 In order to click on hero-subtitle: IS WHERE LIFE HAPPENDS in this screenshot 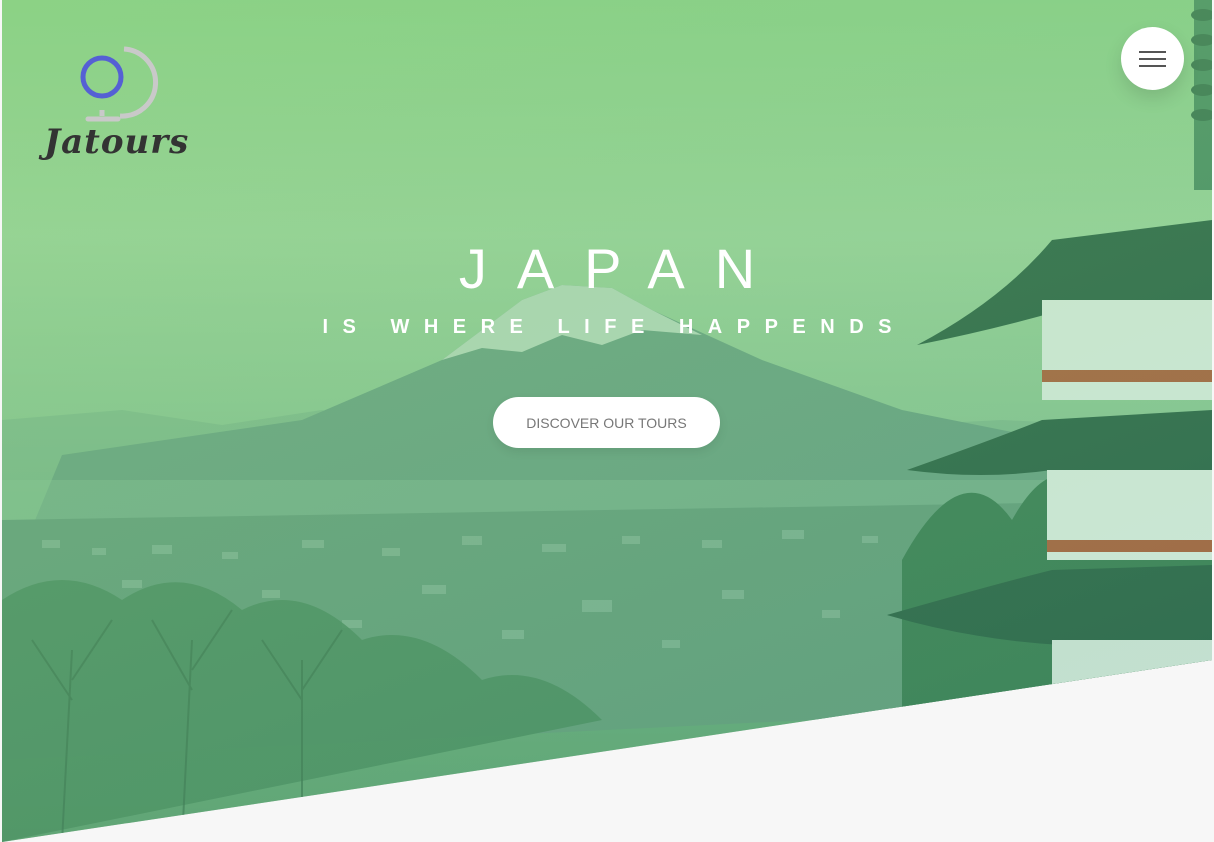, I will do `click(614, 327)`.